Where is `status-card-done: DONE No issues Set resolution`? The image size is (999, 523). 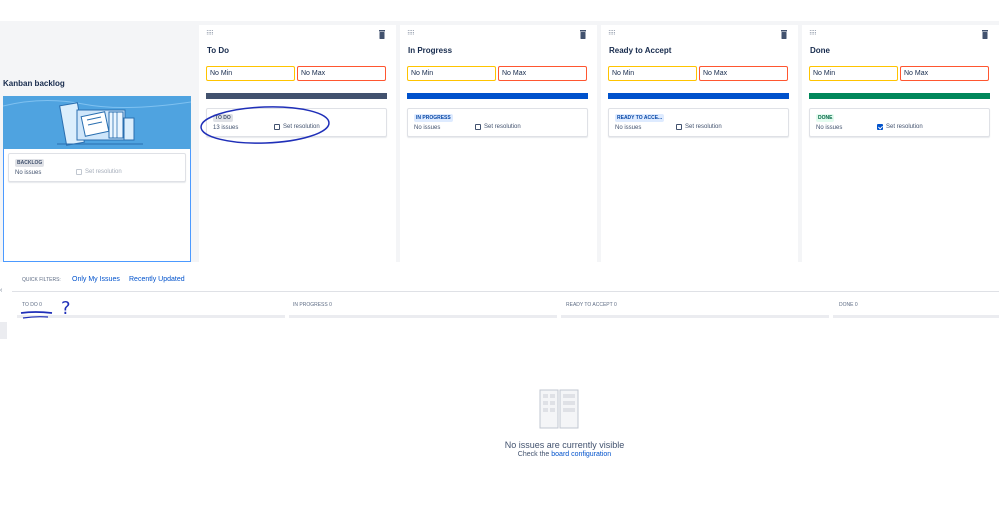 status-card-done: DONE No issues Set resolution is located at coordinates (899, 122).